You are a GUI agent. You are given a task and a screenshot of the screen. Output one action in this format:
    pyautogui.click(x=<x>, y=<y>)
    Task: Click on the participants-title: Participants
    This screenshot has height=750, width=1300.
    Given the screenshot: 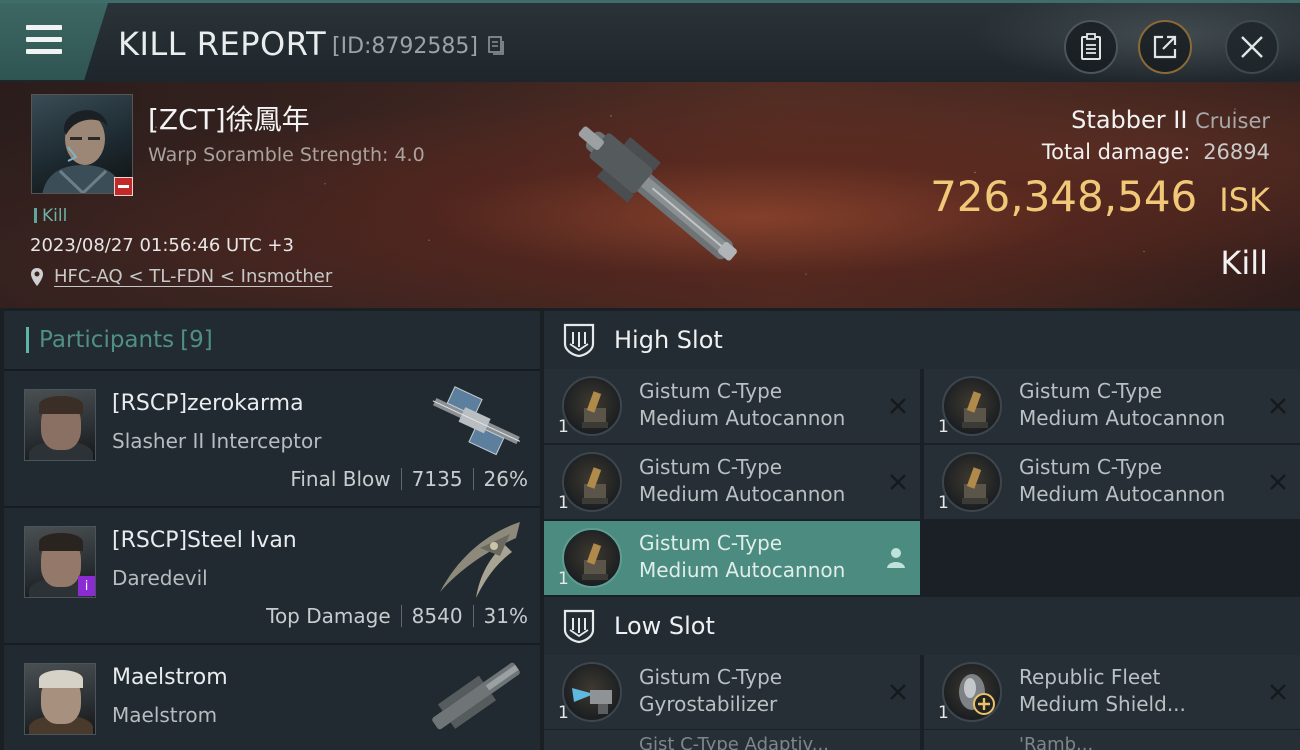 What is the action you would take?
    pyautogui.click(x=107, y=340)
    